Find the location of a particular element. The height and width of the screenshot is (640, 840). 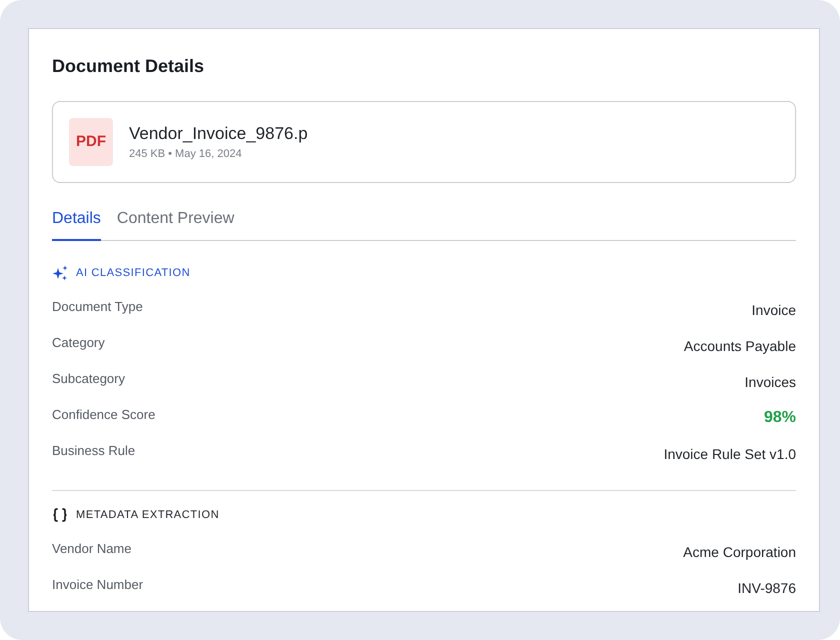

section-heading: AI CLASSIFICATION is located at coordinates (133, 273).